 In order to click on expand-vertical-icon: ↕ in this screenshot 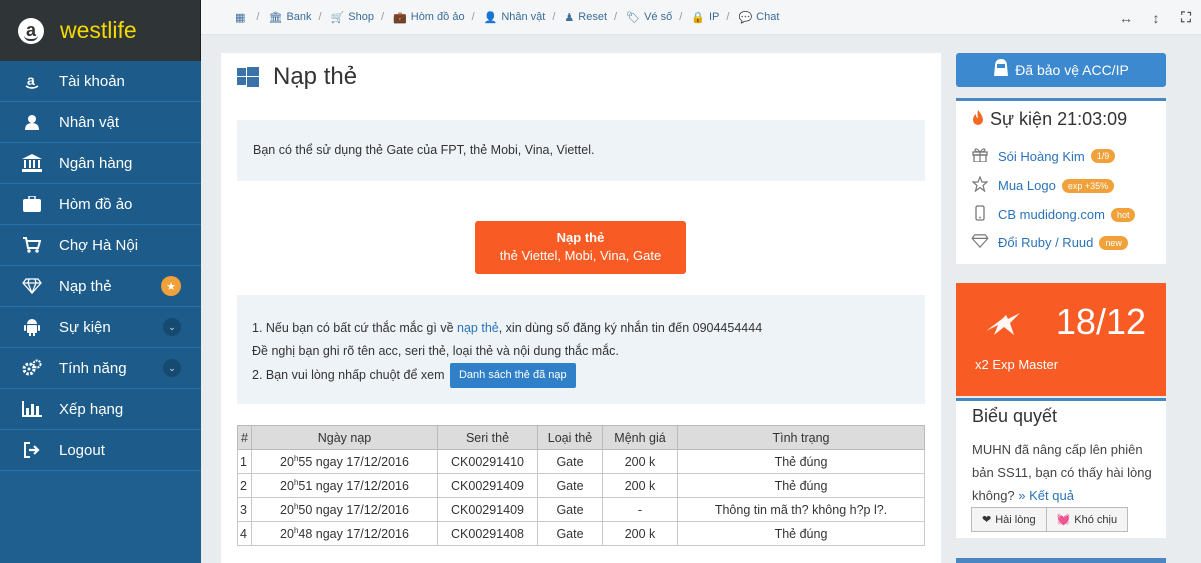, I will do `click(1156, 17)`.